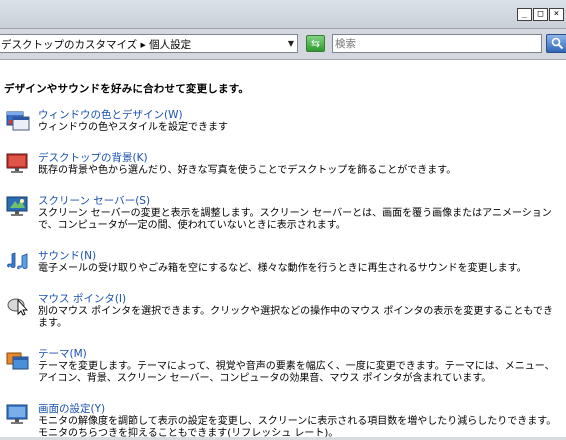  What do you see at coordinates (18, 307) in the screenshot?
I see `mouse-pointer-icon` at bounding box center [18, 307].